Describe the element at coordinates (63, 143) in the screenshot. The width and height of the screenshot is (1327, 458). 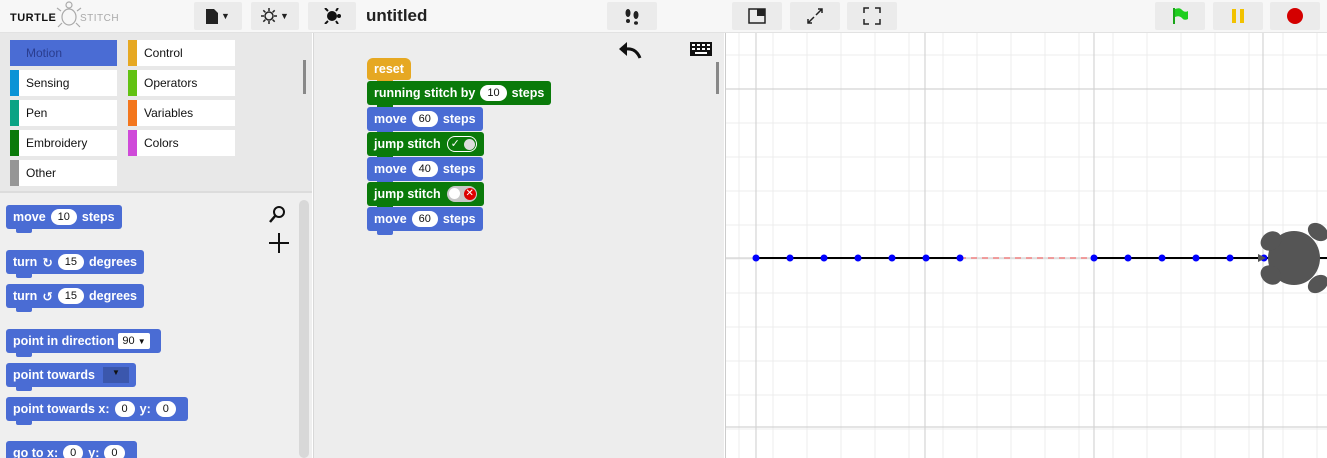
I see `category-embroidery: Embroidery` at that location.